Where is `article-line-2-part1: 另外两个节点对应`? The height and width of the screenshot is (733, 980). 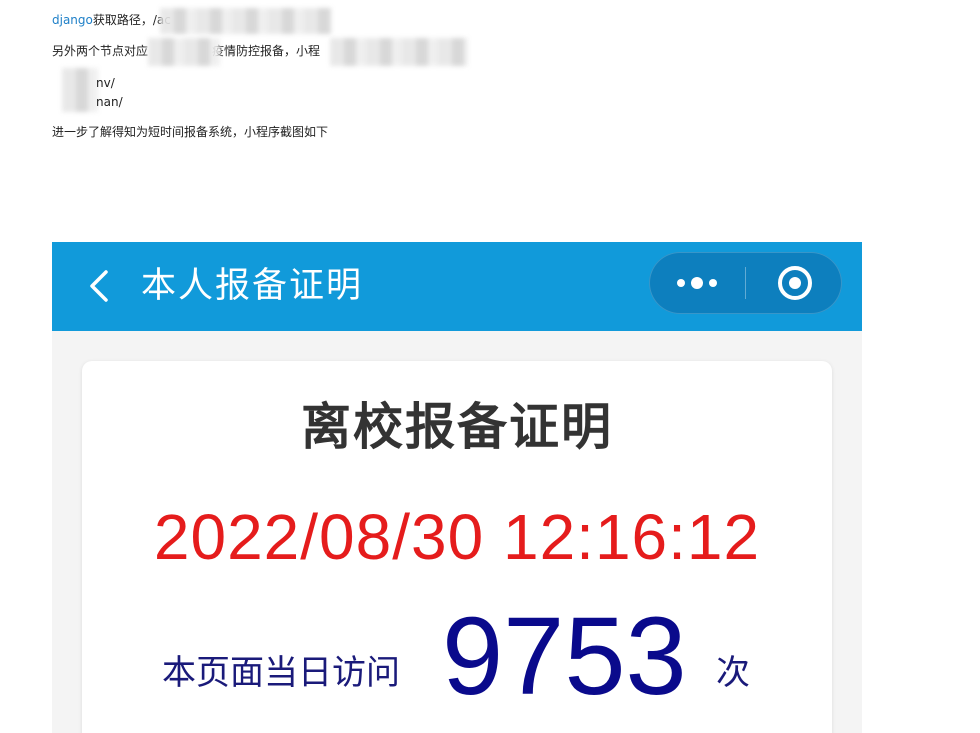
article-line-2-part1: 另外两个节点对应 is located at coordinates (100, 51).